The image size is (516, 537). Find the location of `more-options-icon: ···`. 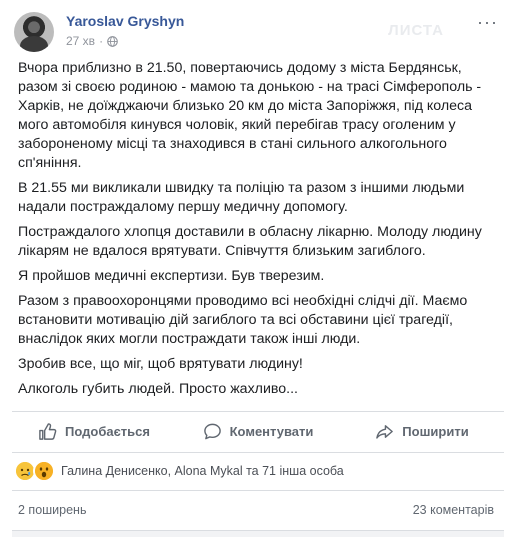

more-options-icon: ··· is located at coordinates (487, 22).